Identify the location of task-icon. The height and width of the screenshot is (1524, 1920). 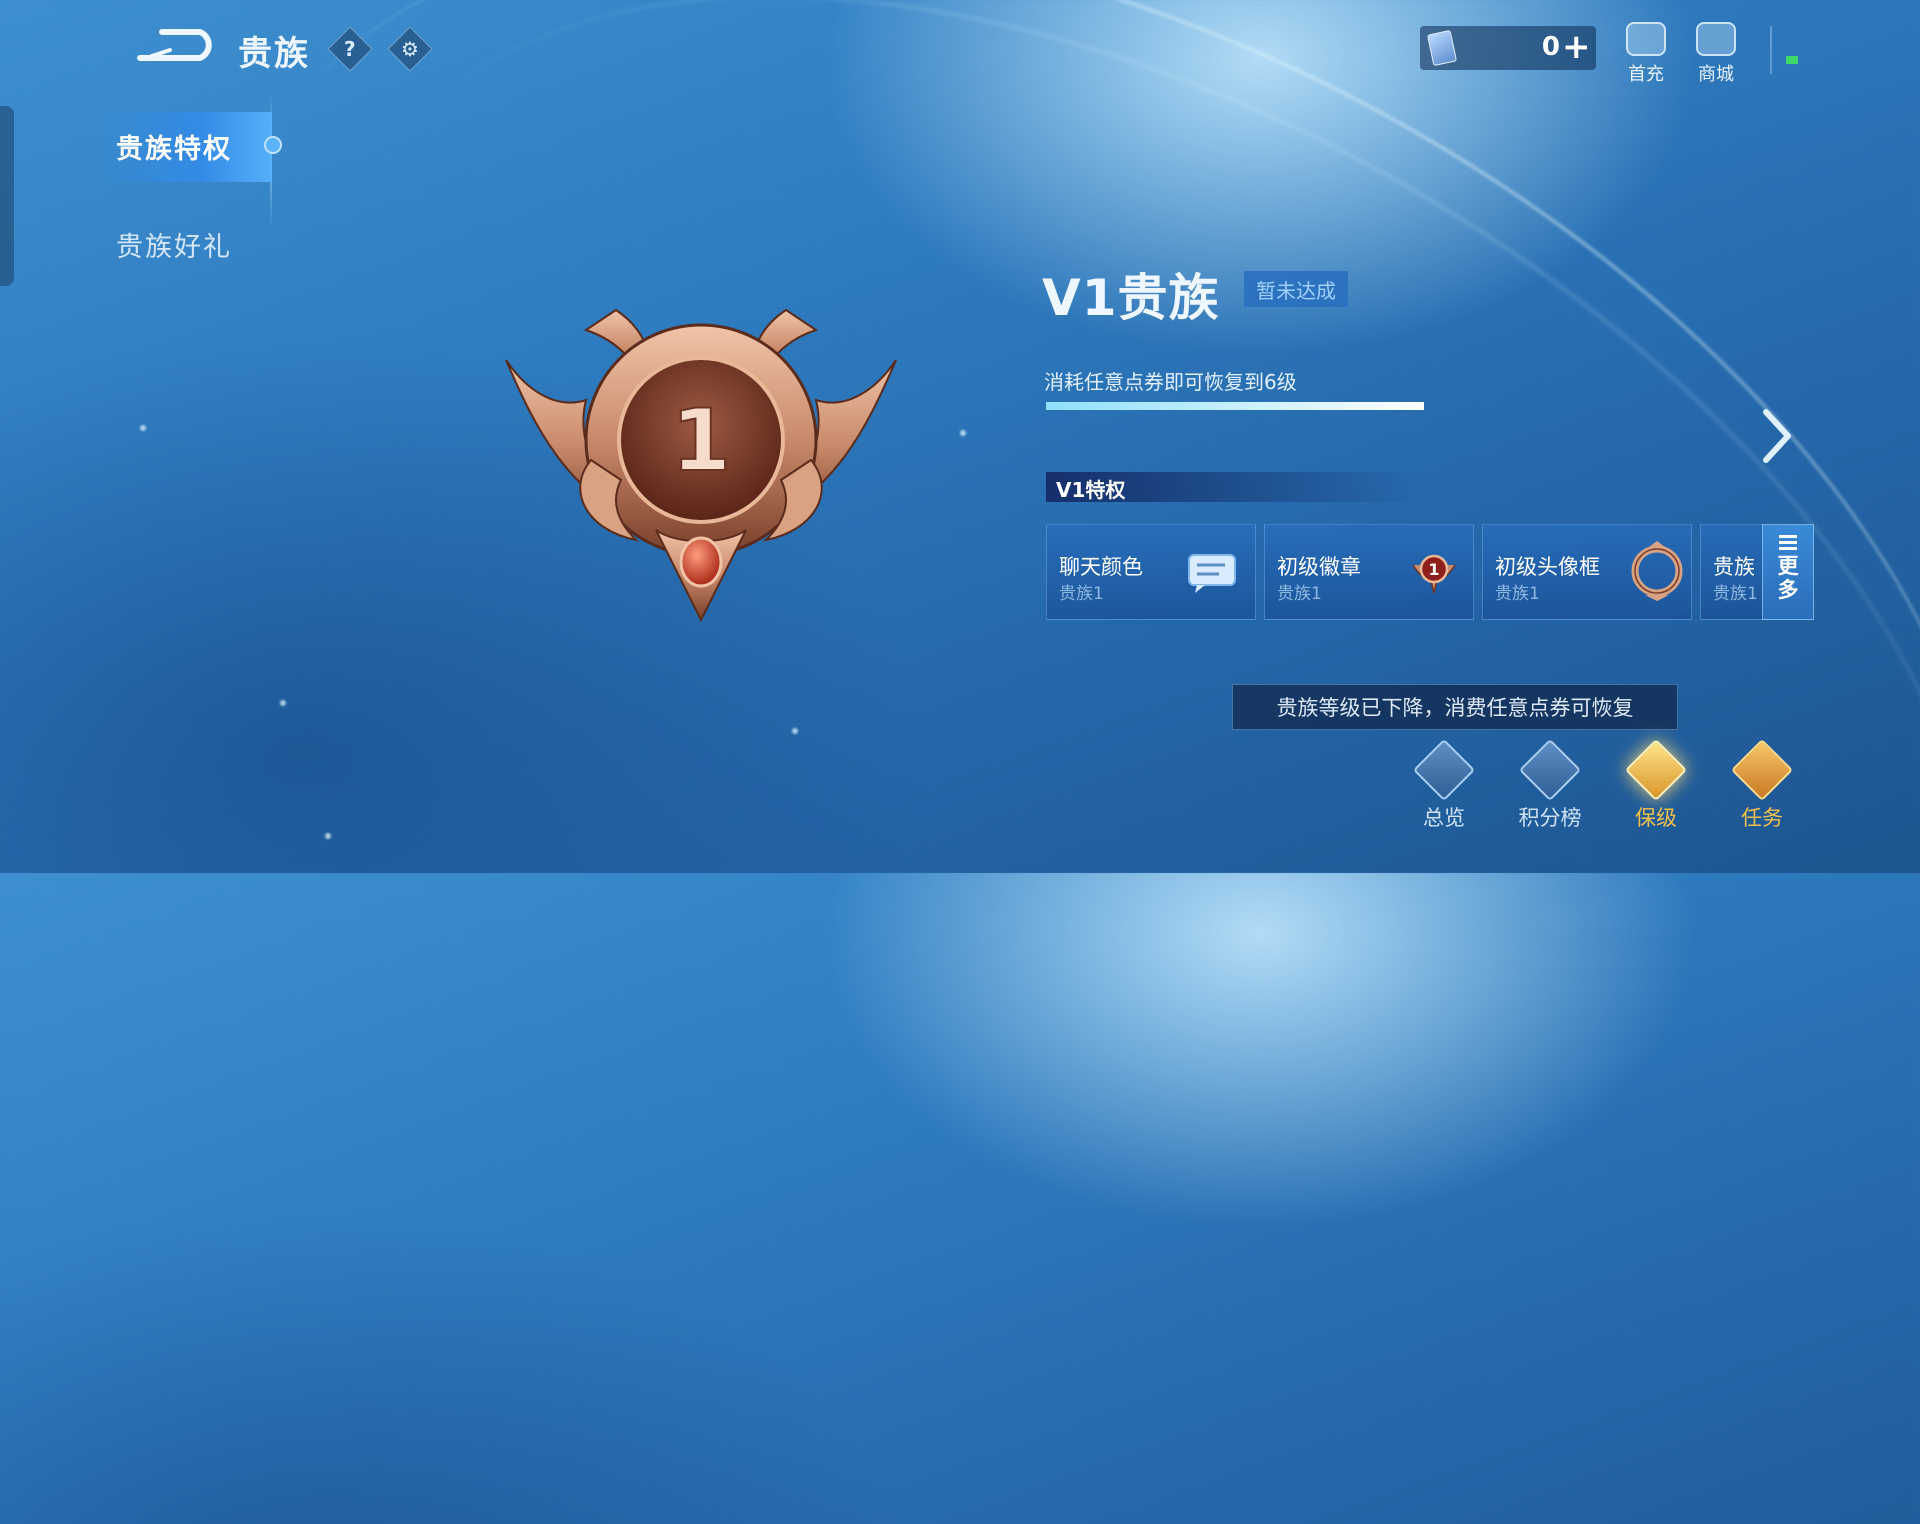
(1762, 770).